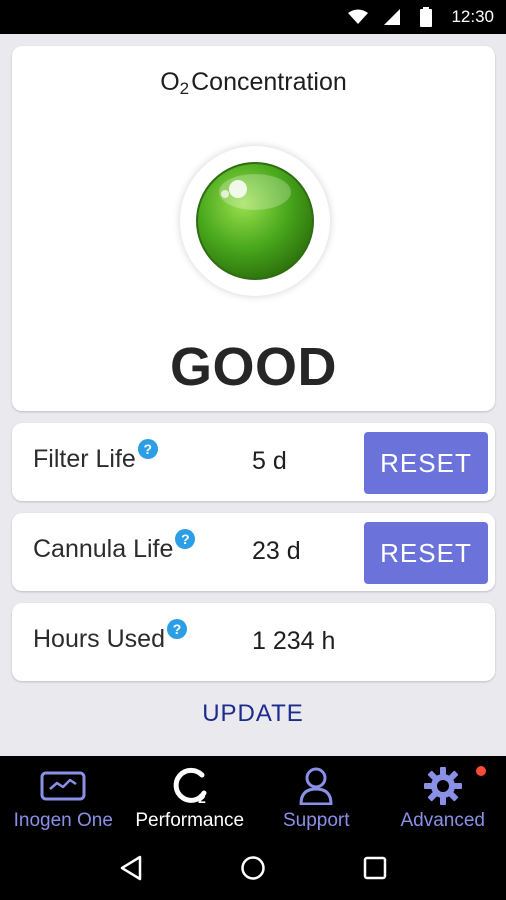 This screenshot has width=506, height=900. I want to click on status-bar: 12:30, so click(253, 17).